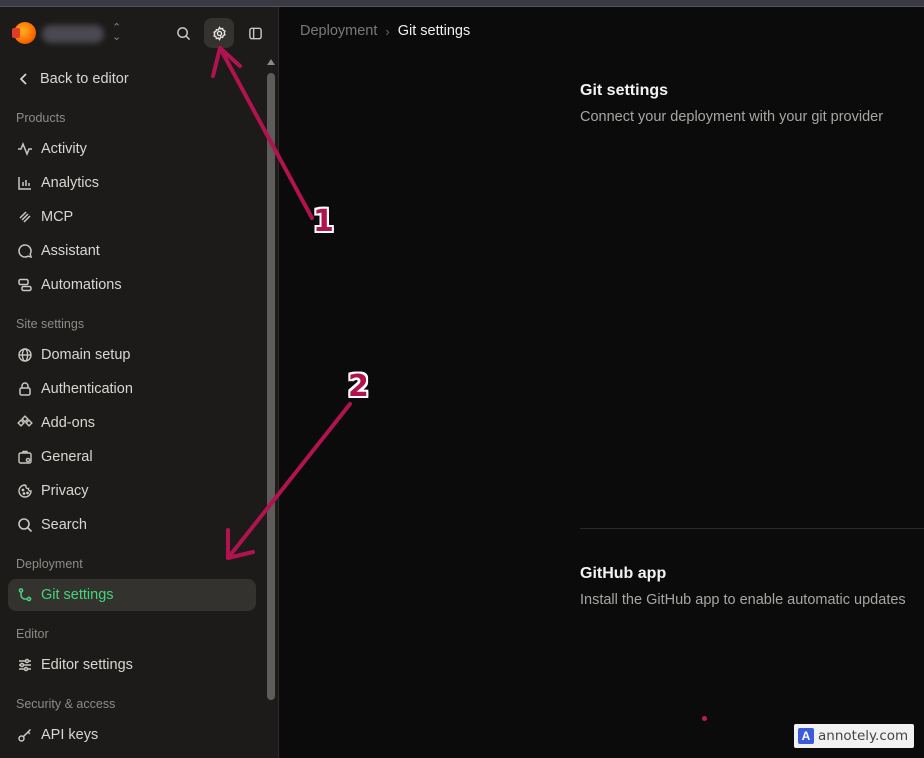  What do you see at coordinates (64, 525) in the screenshot?
I see `sidebar-item-label: Search` at bounding box center [64, 525].